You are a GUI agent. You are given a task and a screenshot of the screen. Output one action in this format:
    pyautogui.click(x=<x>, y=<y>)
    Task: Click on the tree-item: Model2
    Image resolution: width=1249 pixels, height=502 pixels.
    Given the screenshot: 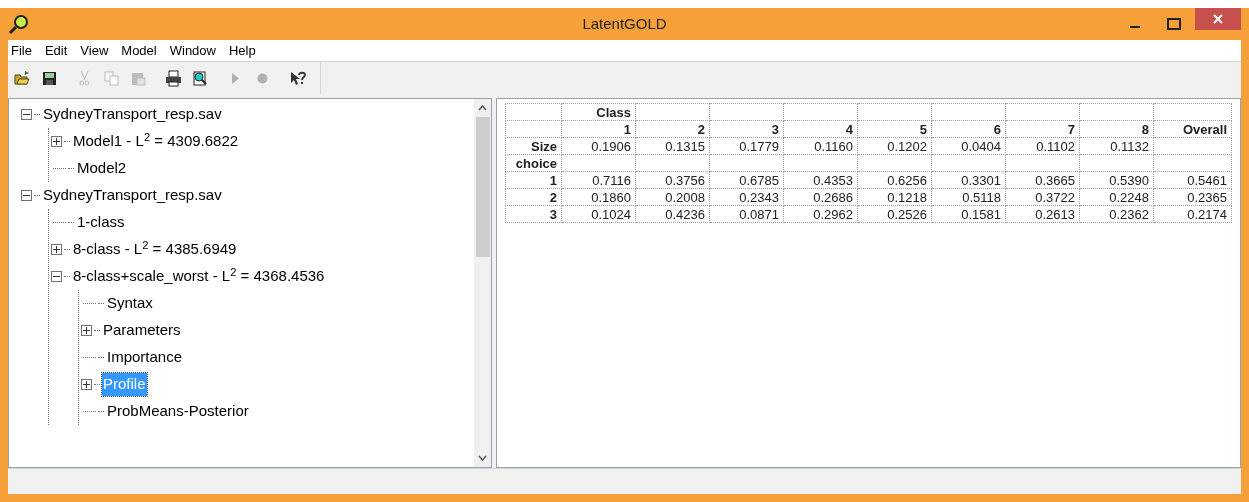 What is the action you would take?
    pyautogui.click(x=102, y=168)
    